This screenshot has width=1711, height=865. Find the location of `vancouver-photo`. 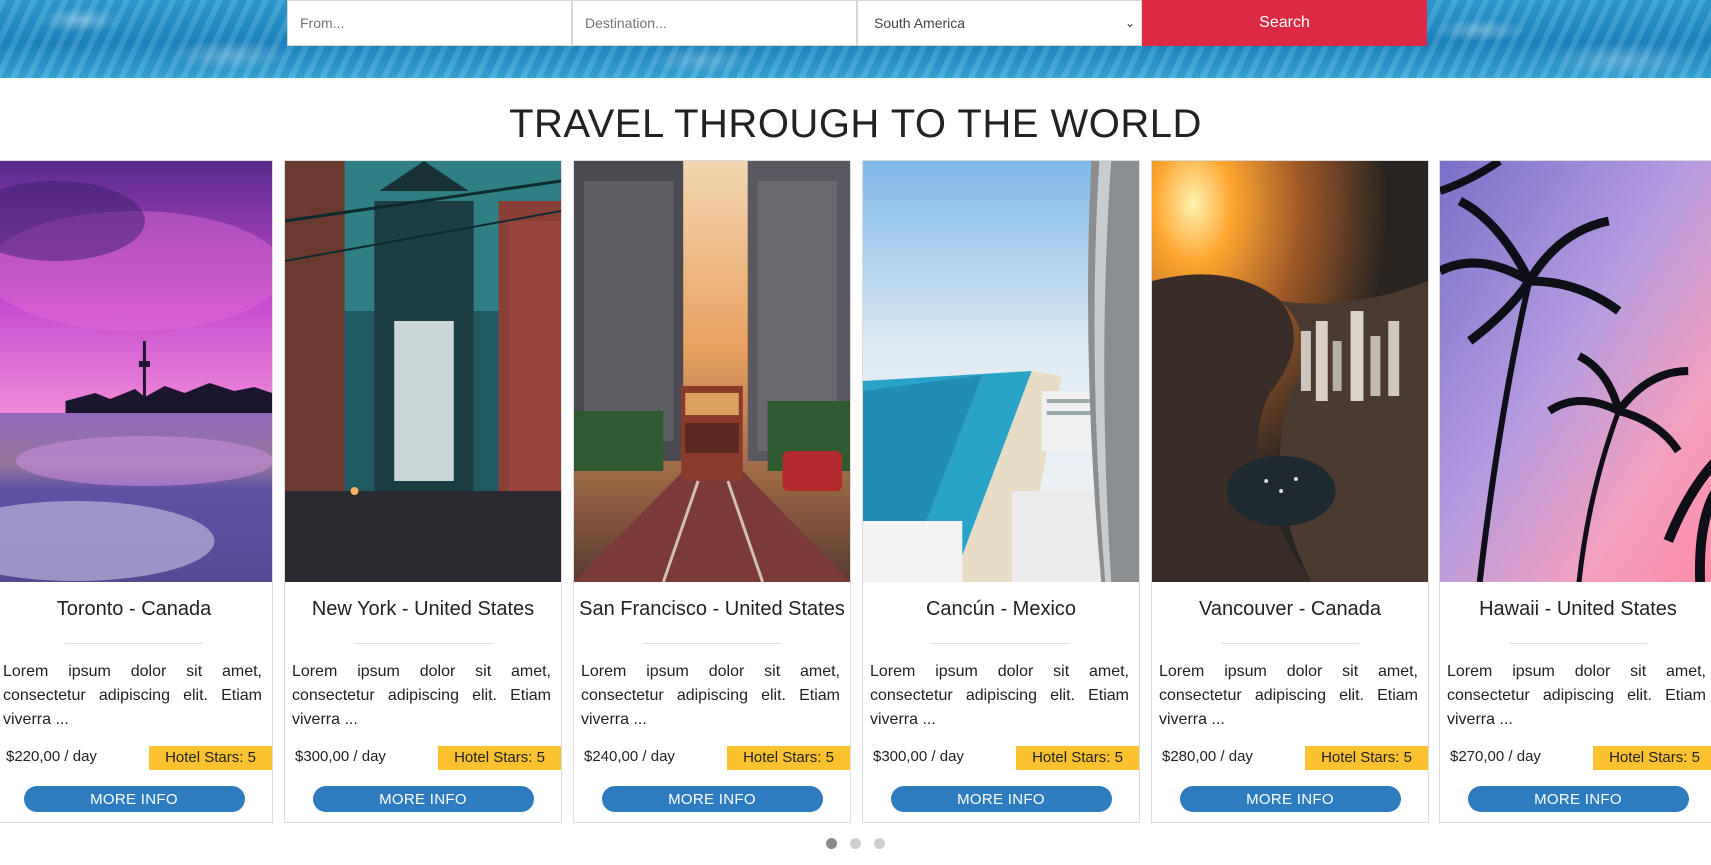

vancouver-photo is located at coordinates (1290, 371).